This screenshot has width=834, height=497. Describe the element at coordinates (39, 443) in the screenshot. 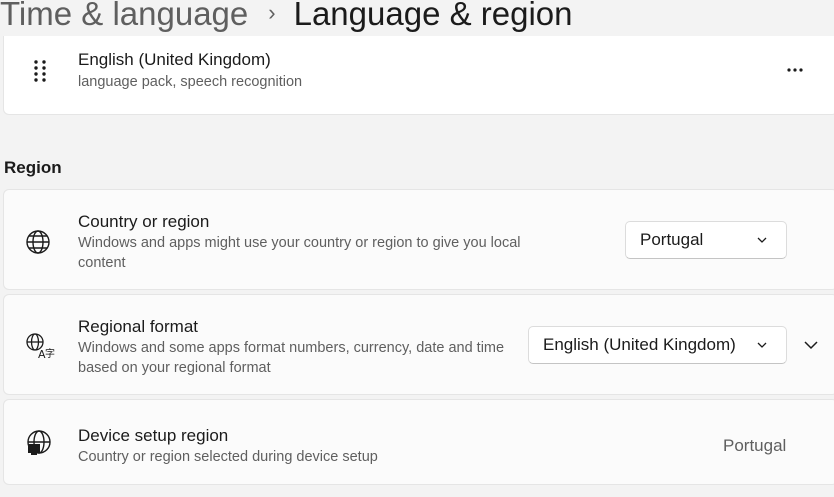

I see `globe-device-icon` at that location.